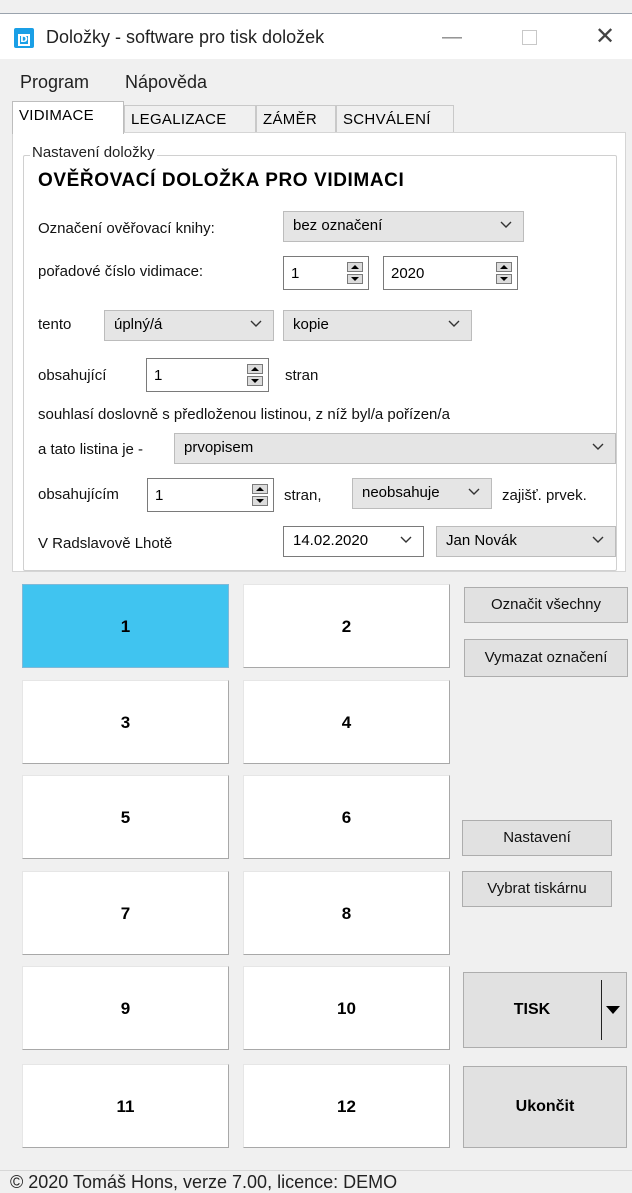 This screenshot has height=1193, width=632. I want to click on document-slot-5: 5, so click(125, 817).